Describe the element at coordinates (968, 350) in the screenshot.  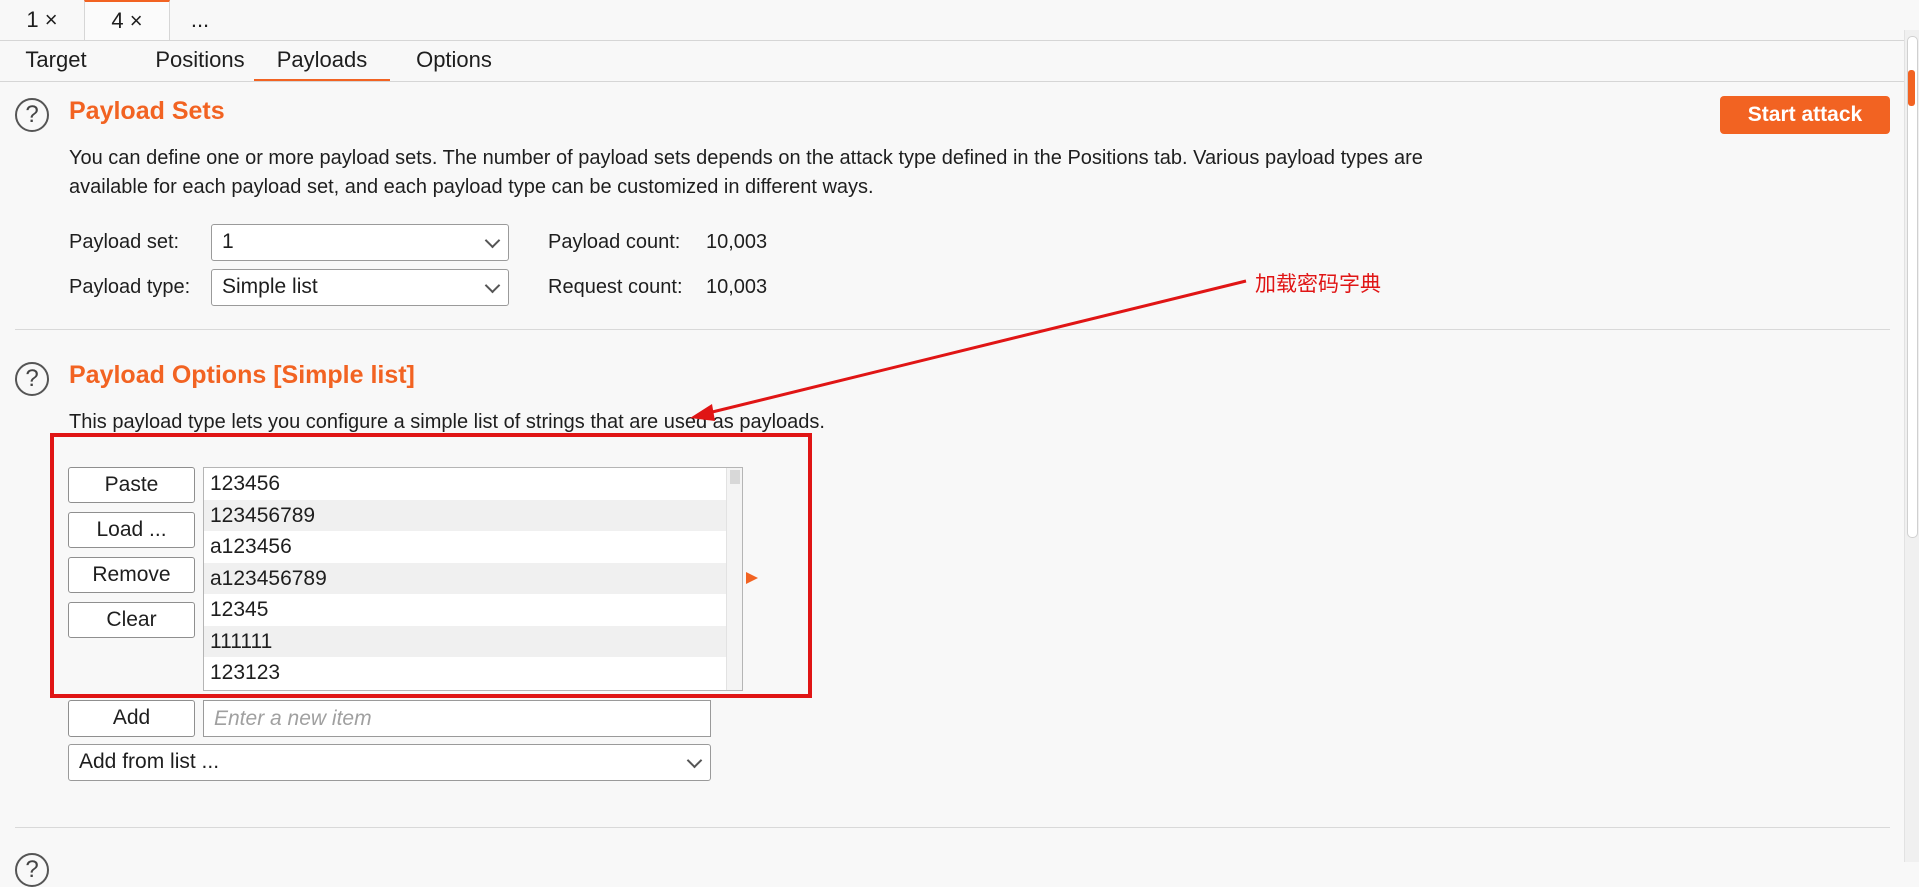
I see `annotation-arrow` at that location.